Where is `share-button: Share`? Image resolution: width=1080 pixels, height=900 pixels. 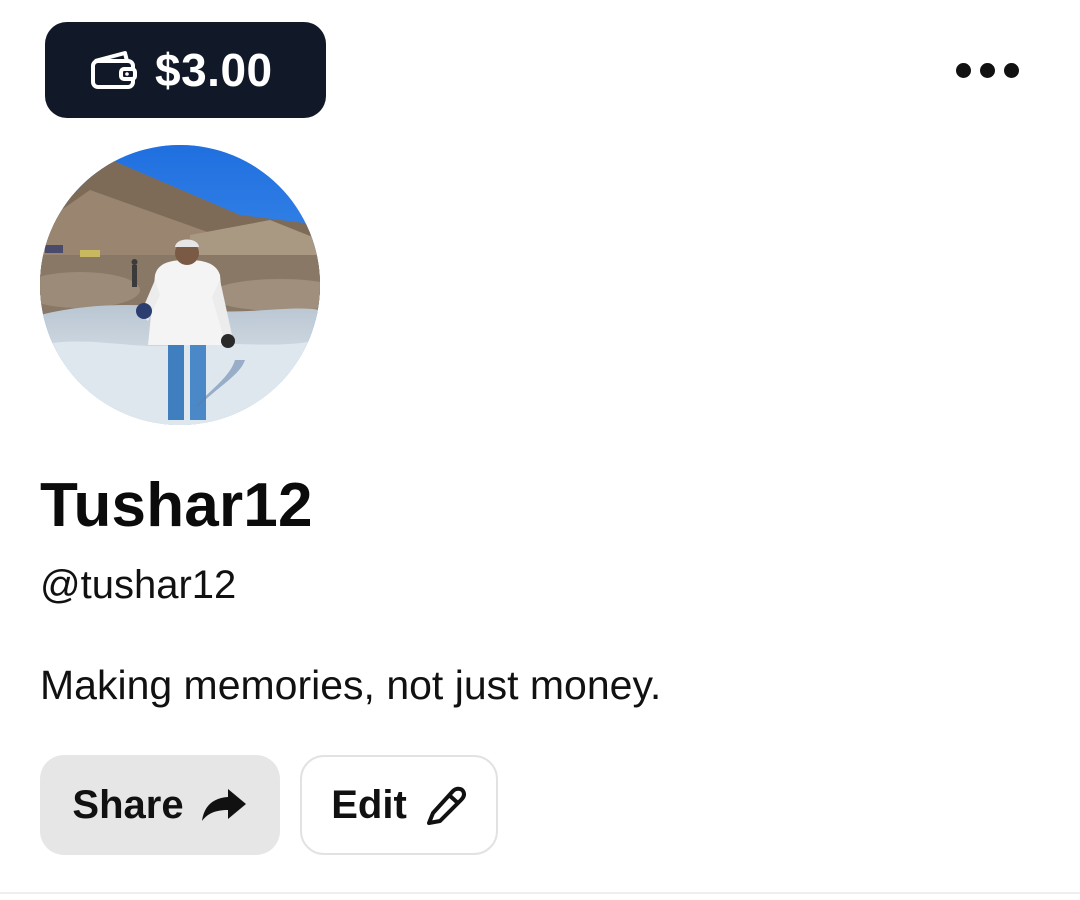
share-button: Share is located at coordinates (160, 805).